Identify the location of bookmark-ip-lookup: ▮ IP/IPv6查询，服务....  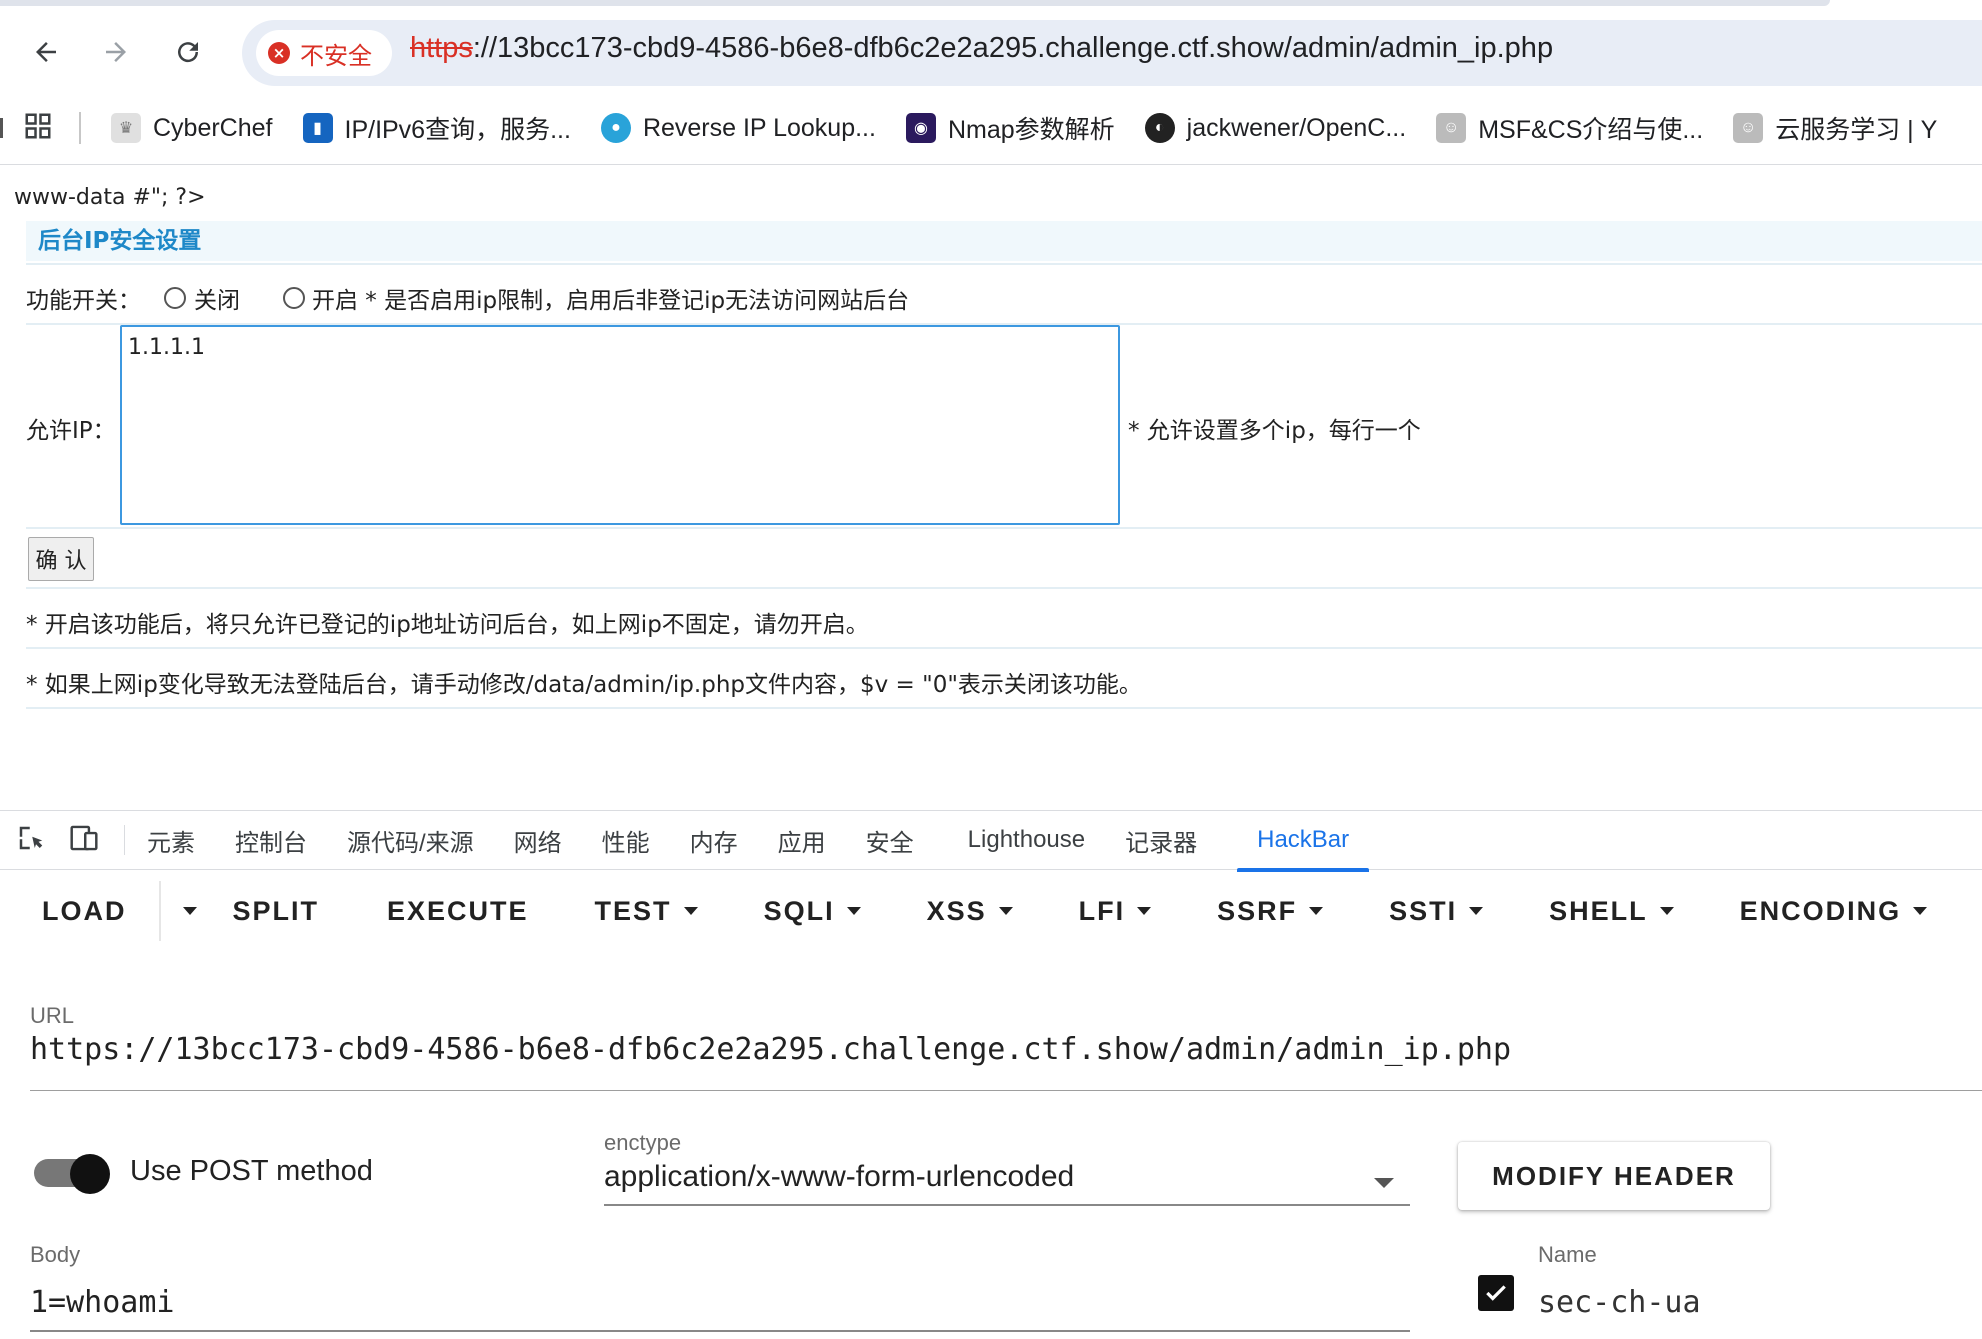
(436, 128).